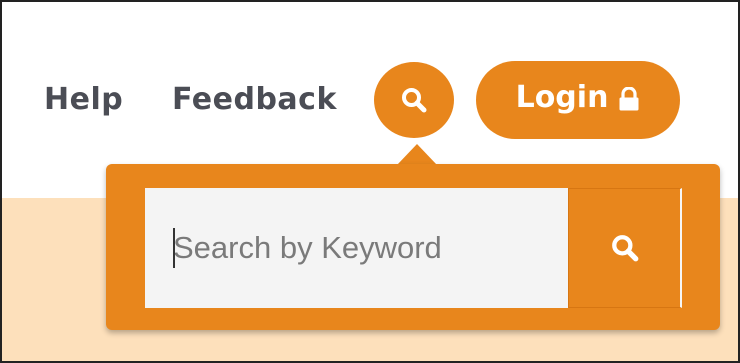  I want to click on login-label: Login, so click(562, 97).